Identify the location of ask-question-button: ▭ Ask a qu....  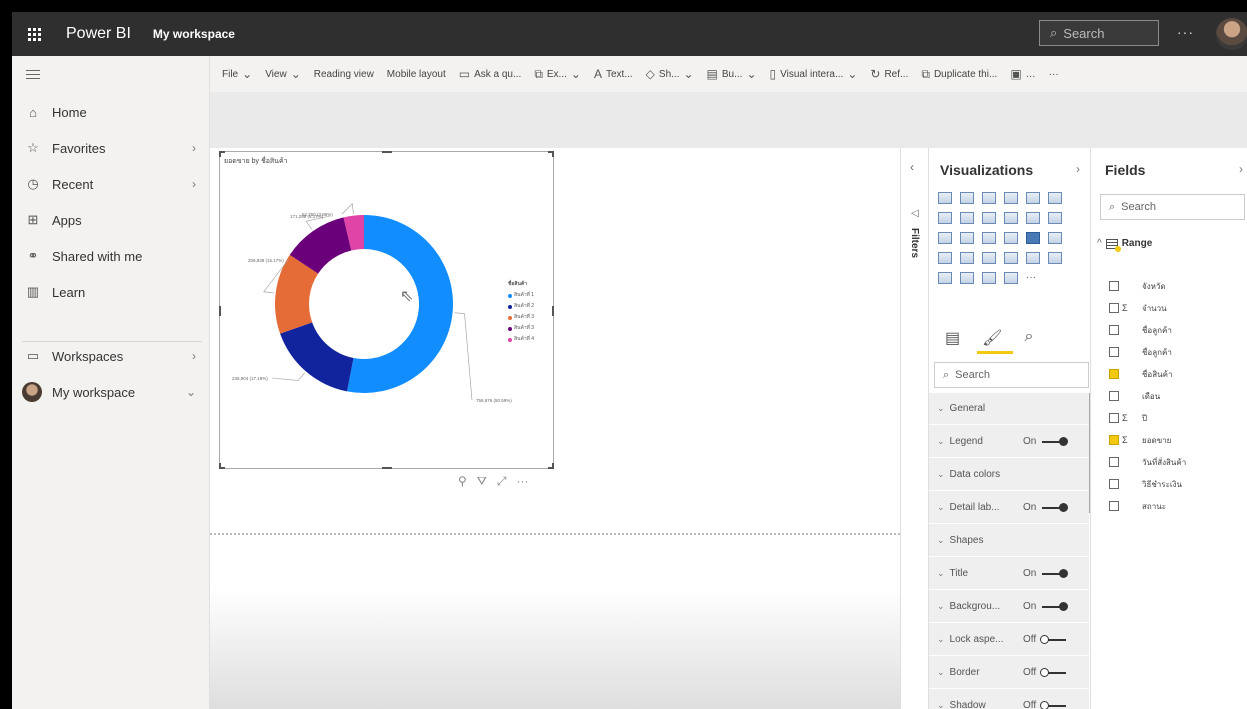
(490, 74).